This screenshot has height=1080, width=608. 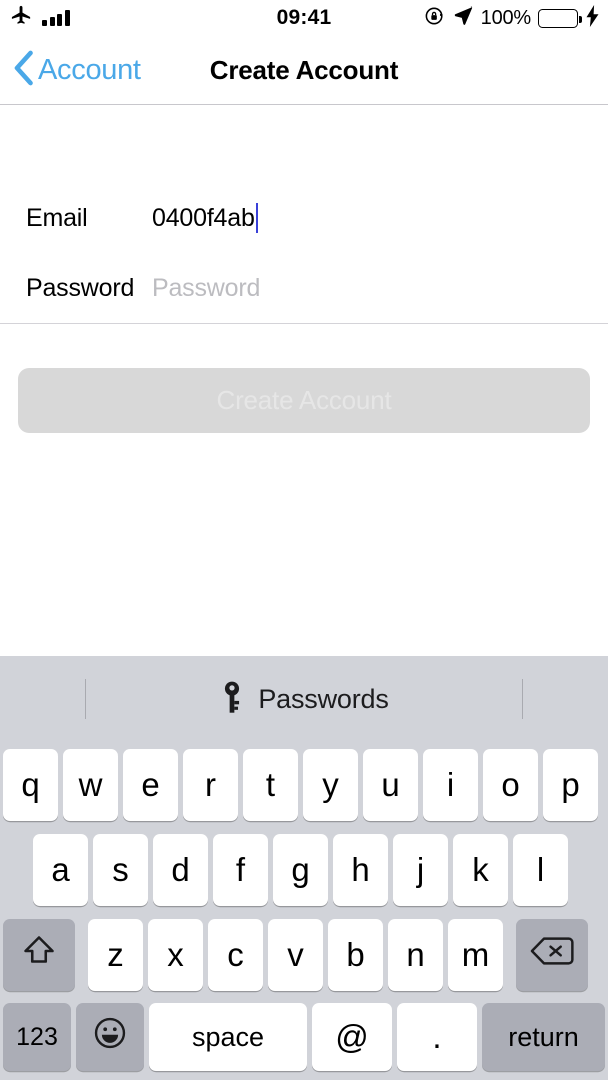 I want to click on key-y: y, so click(x=330, y=784).